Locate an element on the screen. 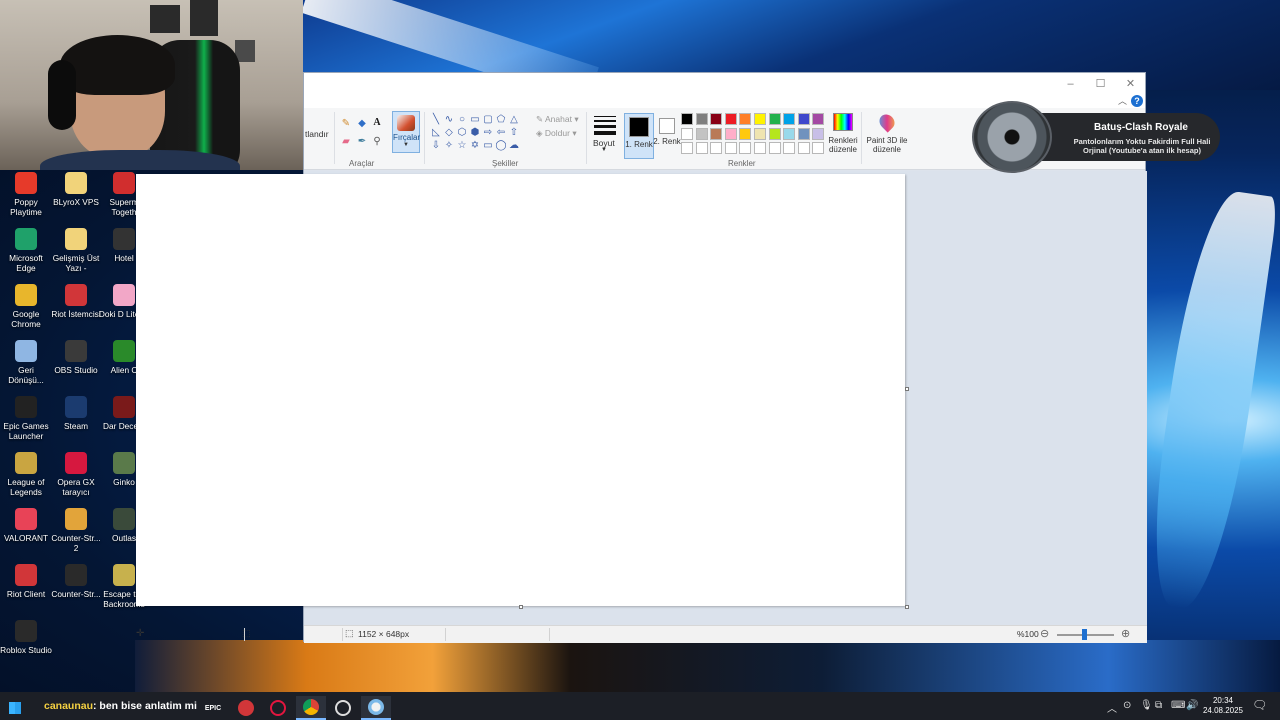 This screenshot has height=720, width=1280. outline-button: ✎ Anahat ▾ is located at coordinates (557, 119).